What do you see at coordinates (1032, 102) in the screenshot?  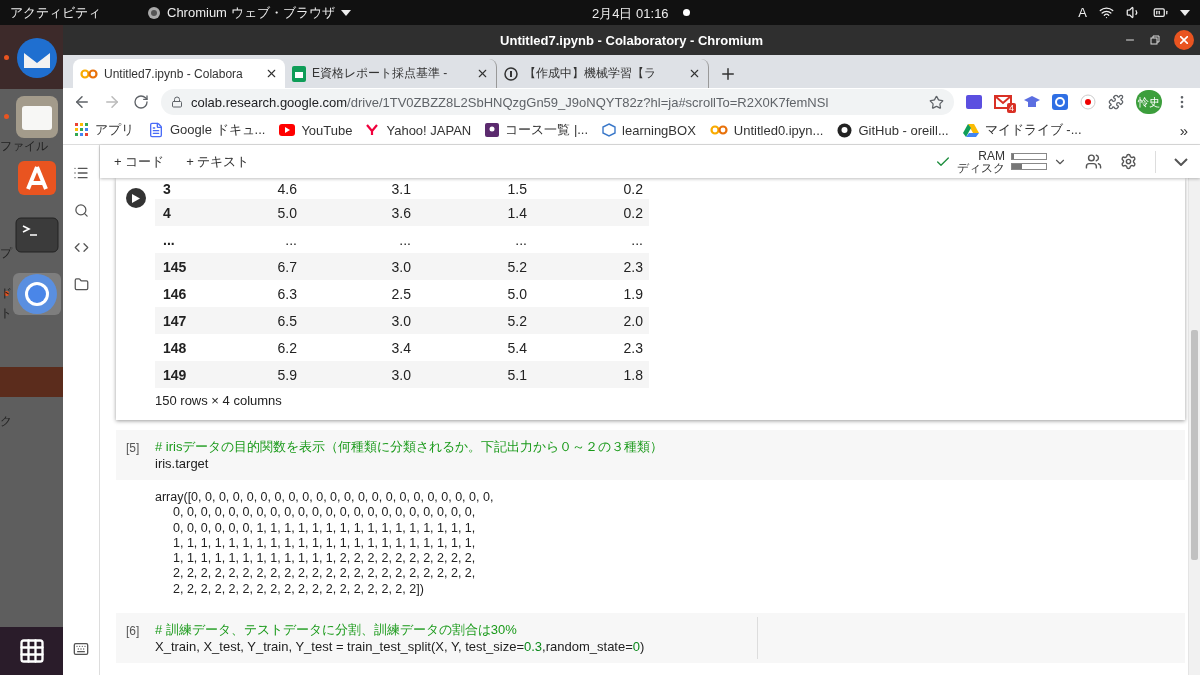 I see `graduation-cap-icon` at bounding box center [1032, 102].